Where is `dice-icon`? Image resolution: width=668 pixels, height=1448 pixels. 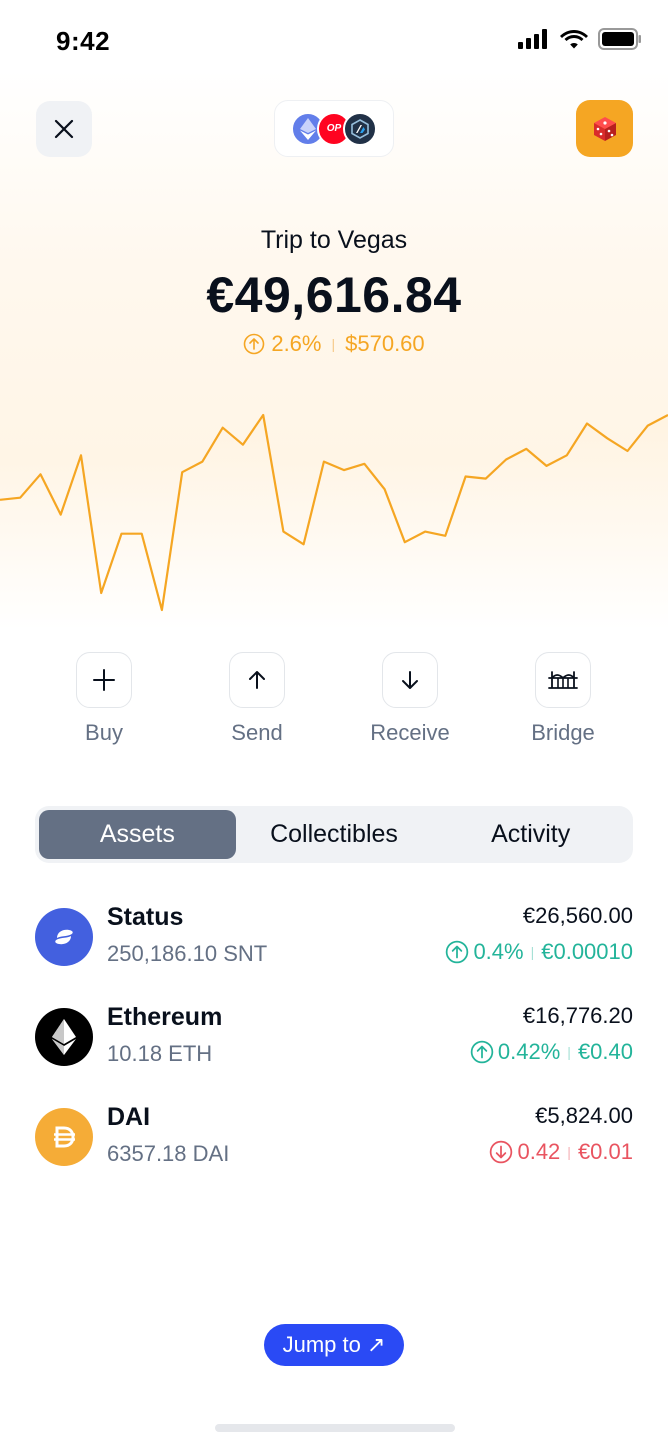 dice-icon is located at coordinates (604, 128).